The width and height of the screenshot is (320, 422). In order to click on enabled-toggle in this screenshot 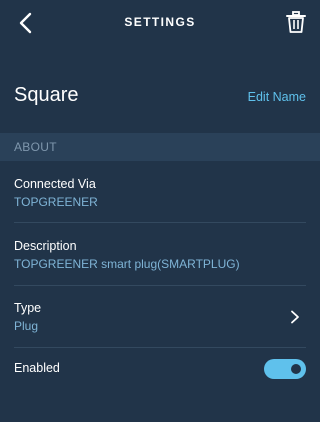, I will do `click(285, 369)`.